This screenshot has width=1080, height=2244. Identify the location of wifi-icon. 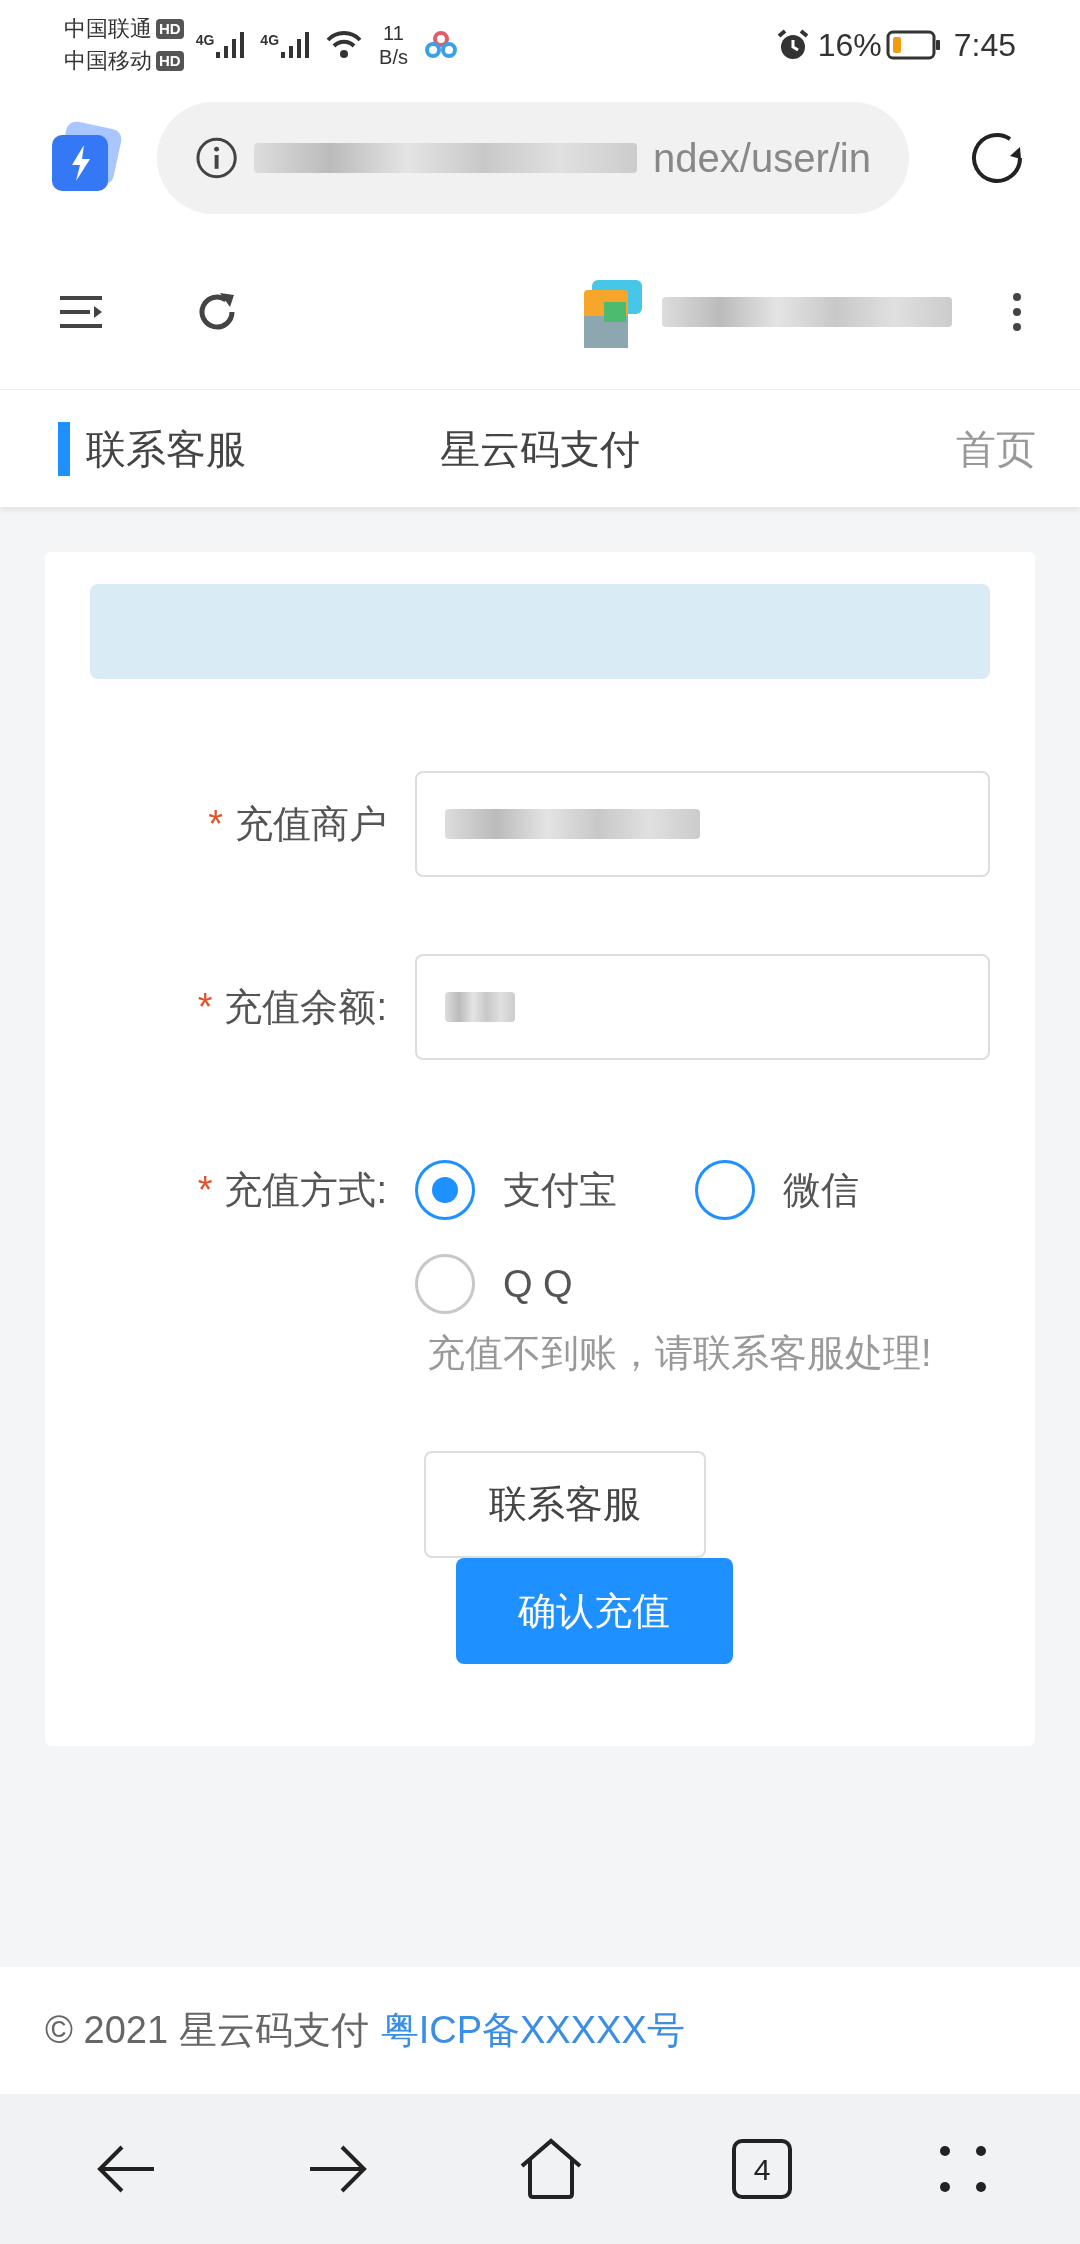
(344, 45).